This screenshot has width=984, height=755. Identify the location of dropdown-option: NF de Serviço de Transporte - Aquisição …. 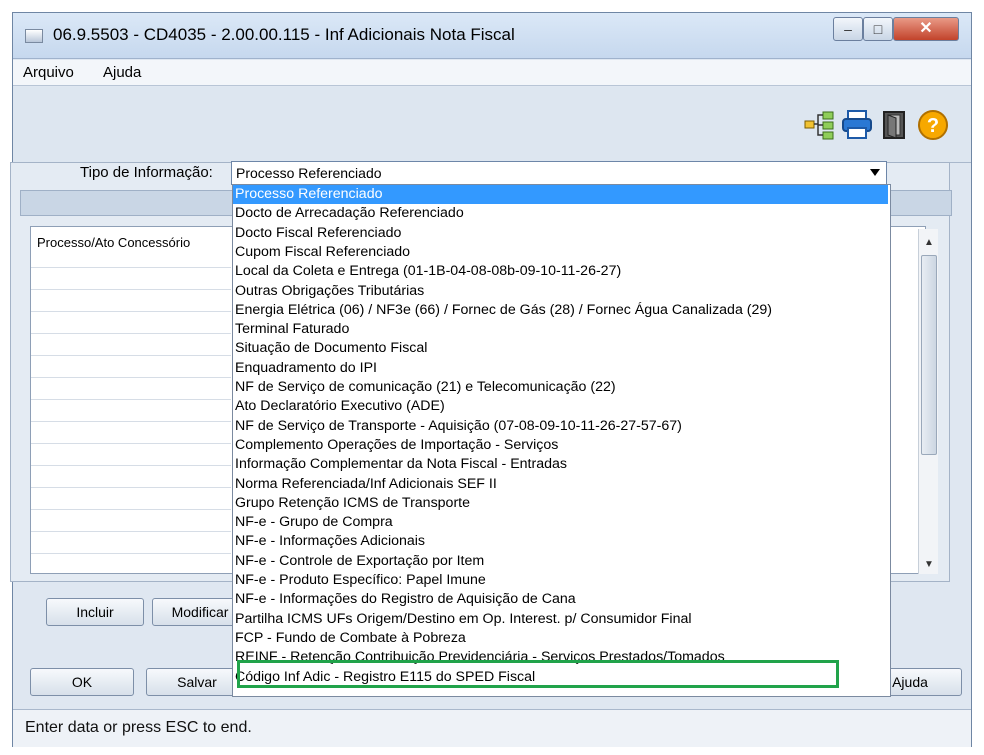
(560, 426).